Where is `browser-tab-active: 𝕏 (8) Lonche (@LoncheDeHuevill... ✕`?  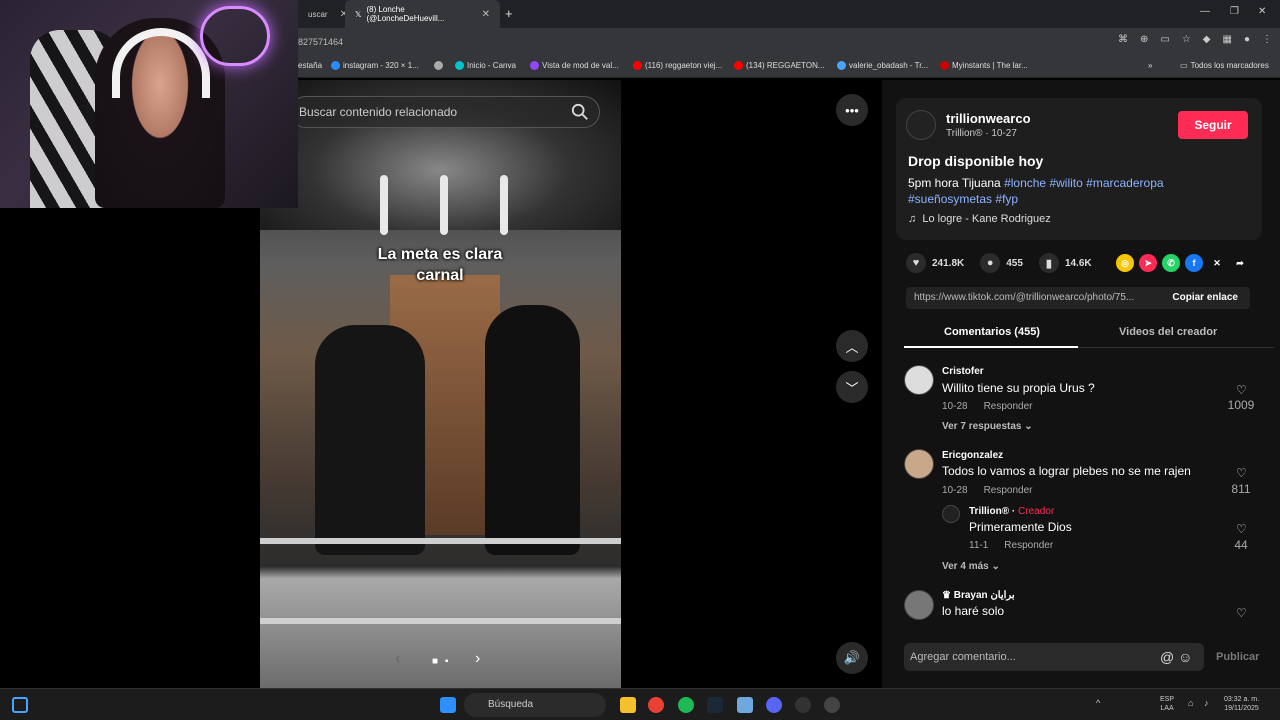 browser-tab-active: 𝕏 (8) Lonche (@LoncheDeHuevill... ✕ is located at coordinates (422, 14).